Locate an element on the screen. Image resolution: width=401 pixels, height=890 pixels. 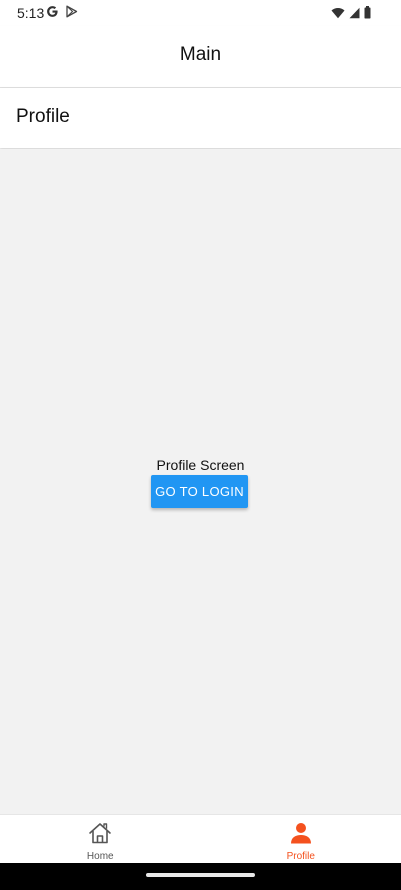
google-icon is located at coordinates (52, 14).